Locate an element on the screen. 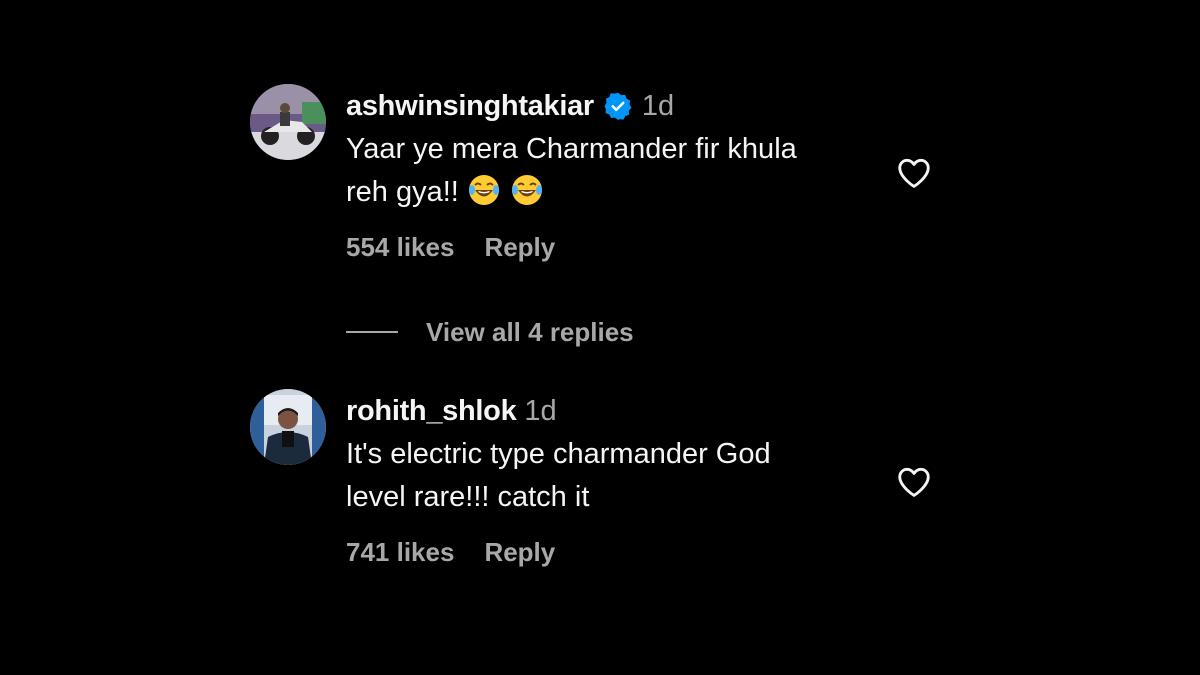 The width and height of the screenshot is (1200, 675). comment-text-line: It's electric type charmander God is located at coordinates (558, 454).